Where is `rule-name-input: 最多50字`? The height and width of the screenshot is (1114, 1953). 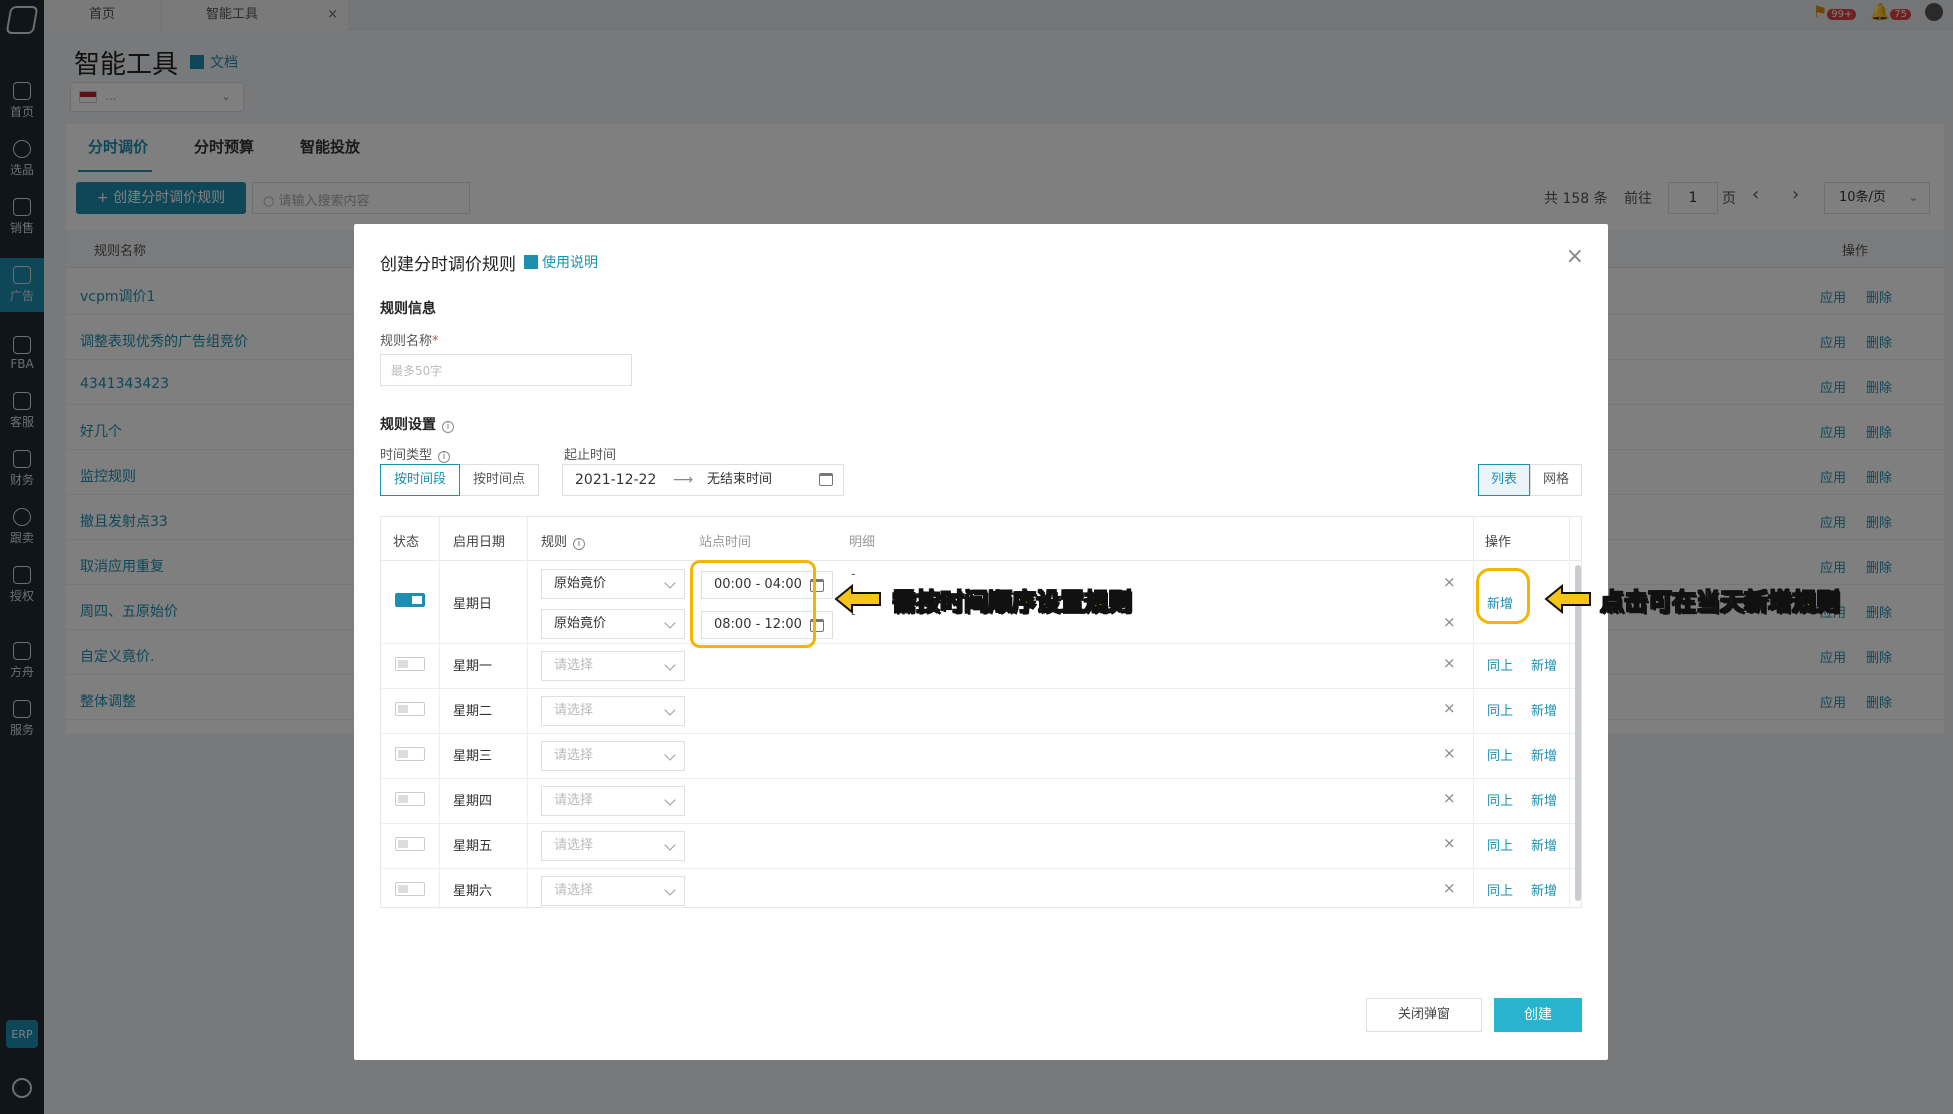 rule-name-input: 最多50字 is located at coordinates (506, 370).